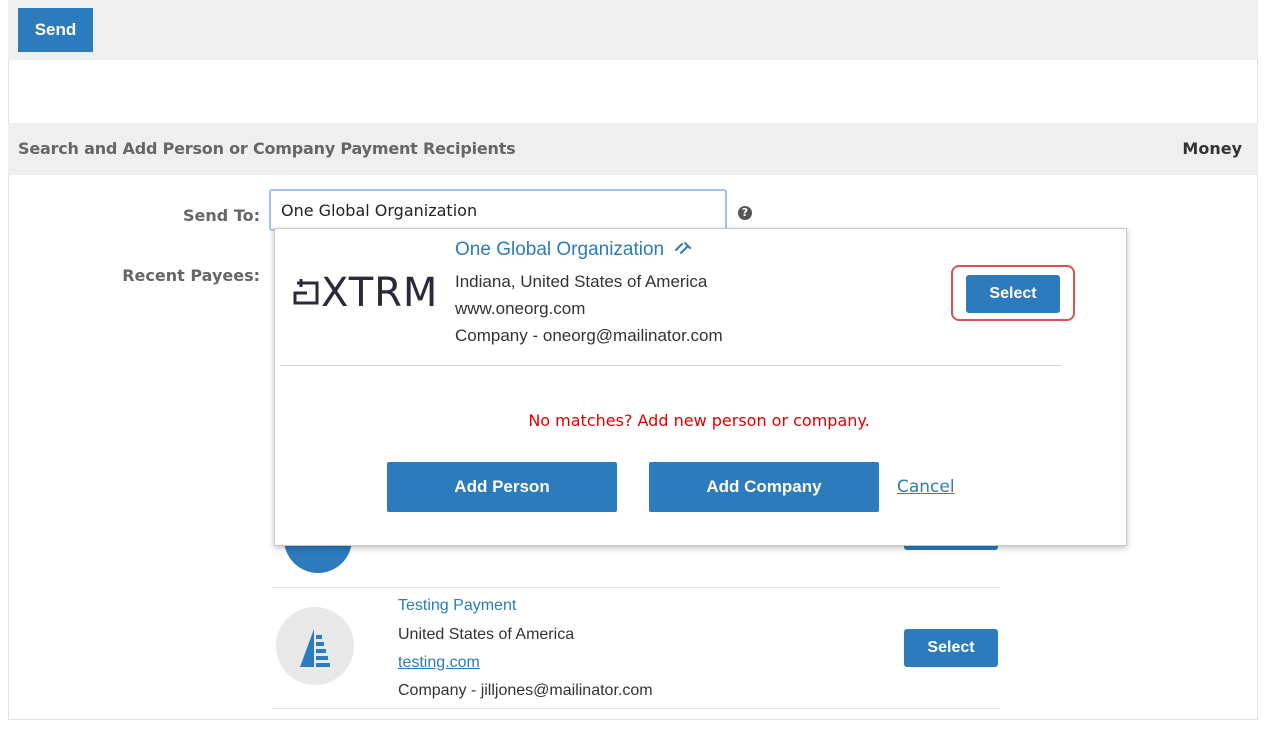 This screenshot has height=744, width=1285. Describe the element at coordinates (574, 250) in the screenshot. I see `result-name: One Global Organization` at that location.